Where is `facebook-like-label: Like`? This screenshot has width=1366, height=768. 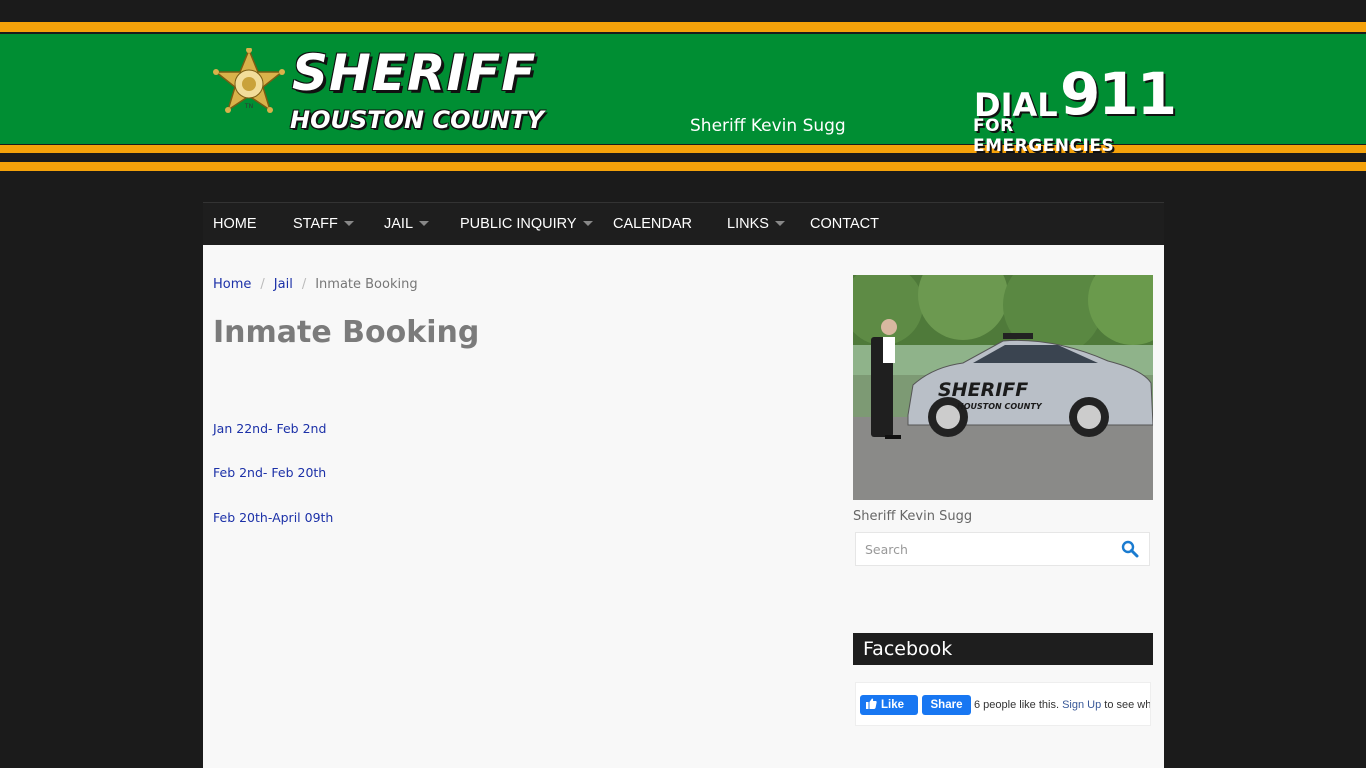 facebook-like-label: Like is located at coordinates (893, 705).